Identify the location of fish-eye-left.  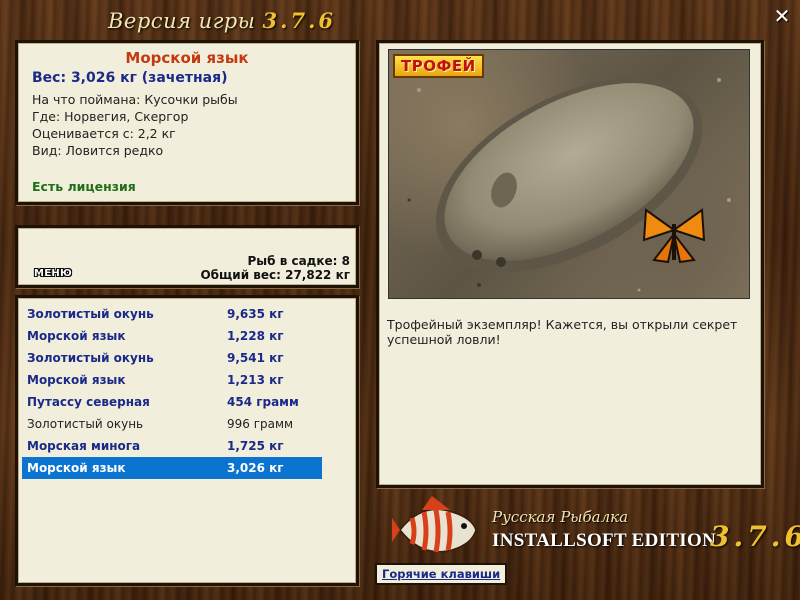
(477, 255).